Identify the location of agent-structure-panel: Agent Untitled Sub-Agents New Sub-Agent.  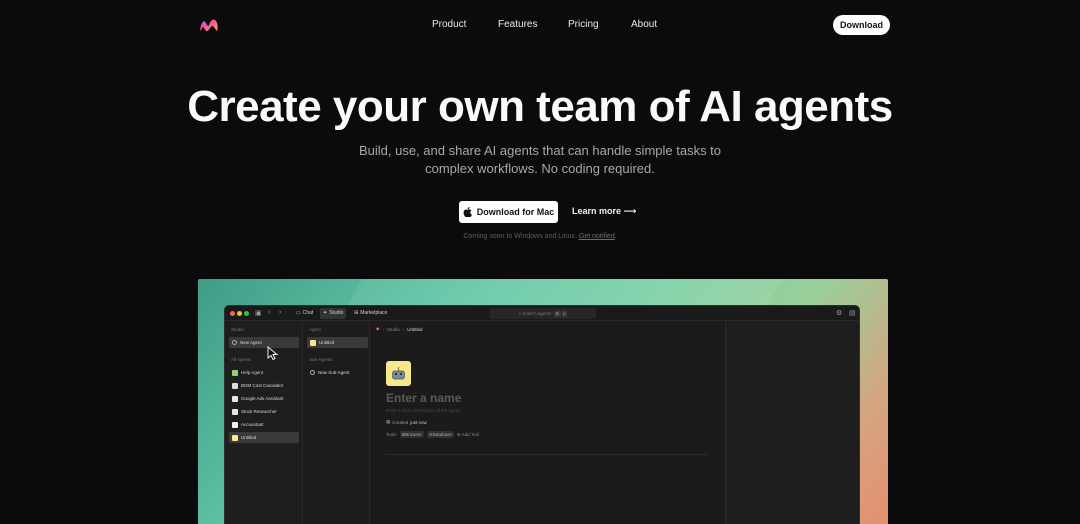
(336, 422).